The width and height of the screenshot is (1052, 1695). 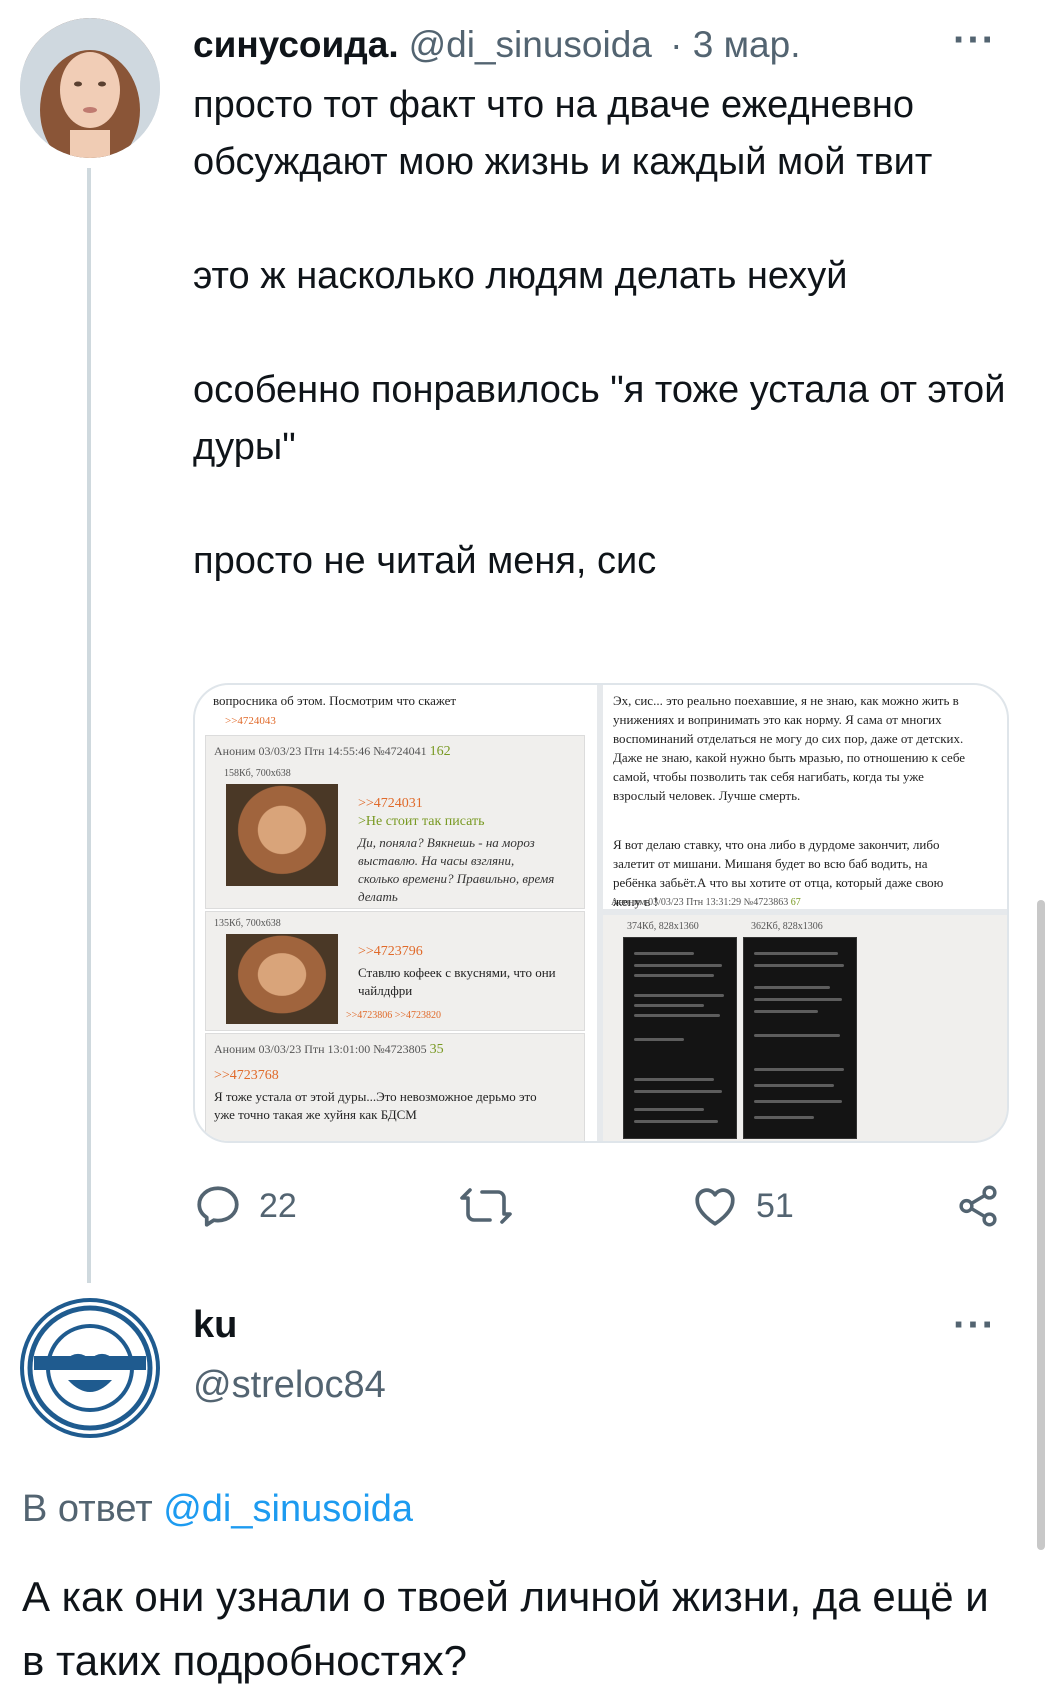 I want to click on avatar-portrait-icon, so click(x=90, y=88).